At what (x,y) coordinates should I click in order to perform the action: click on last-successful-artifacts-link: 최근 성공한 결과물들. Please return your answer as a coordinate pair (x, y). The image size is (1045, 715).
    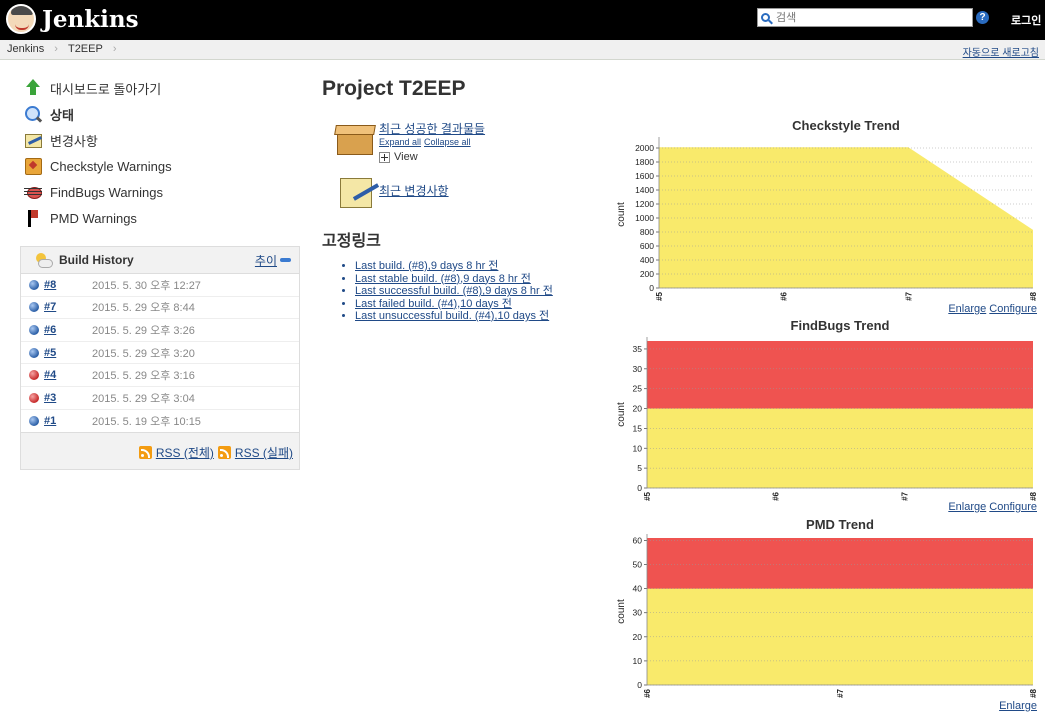
    Looking at the image, I should click on (432, 128).